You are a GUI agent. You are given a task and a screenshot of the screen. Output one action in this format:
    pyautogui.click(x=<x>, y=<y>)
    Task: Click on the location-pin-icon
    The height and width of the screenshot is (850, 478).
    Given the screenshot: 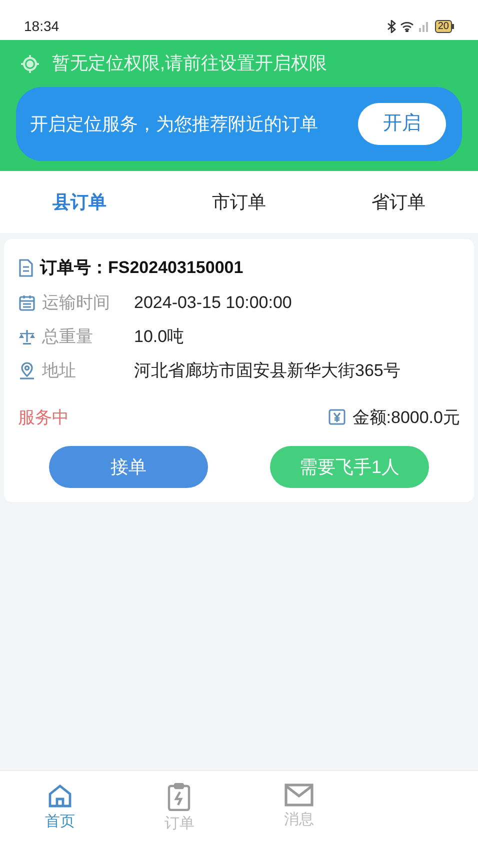 What is the action you would take?
    pyautogui.click(x=27, y=371)
    